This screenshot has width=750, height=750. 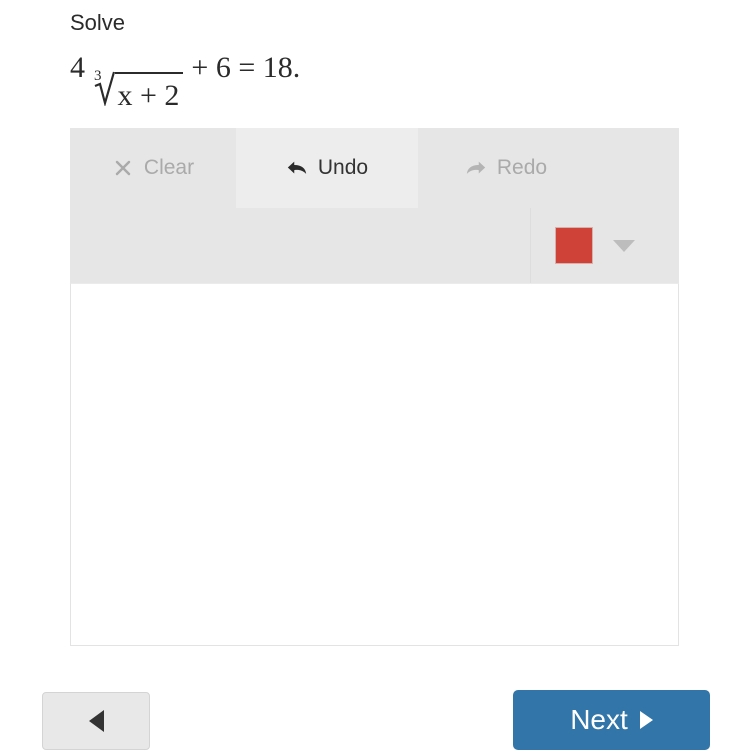 I want to click on radicand: x + 2, so click(x=149, y=94).